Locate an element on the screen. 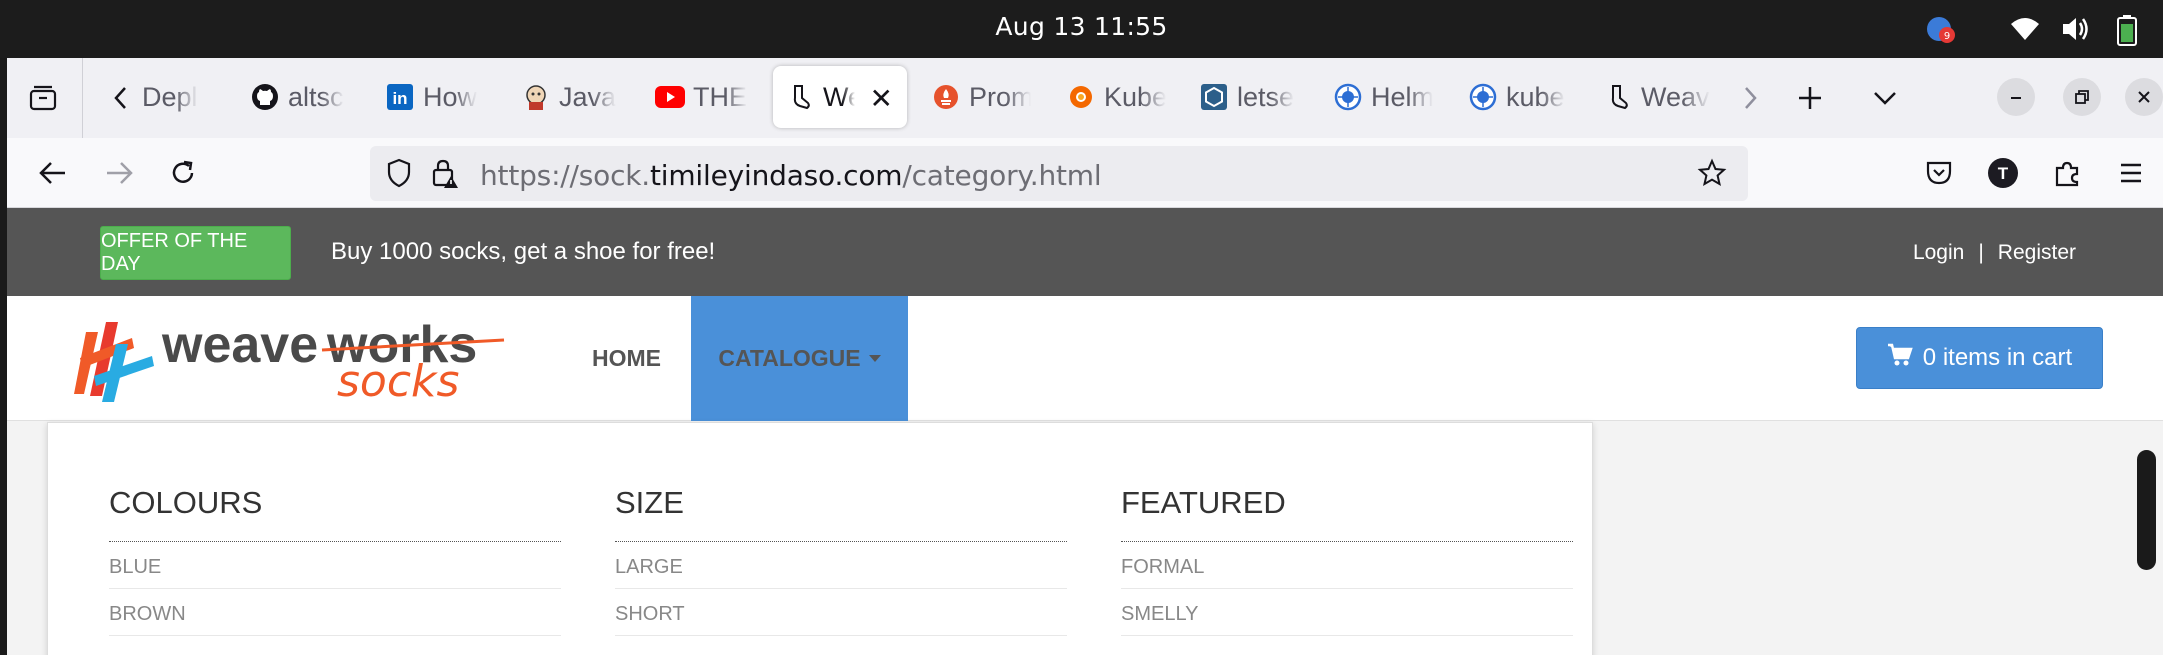  extensions-icon is located at coordinates (2067, 173).